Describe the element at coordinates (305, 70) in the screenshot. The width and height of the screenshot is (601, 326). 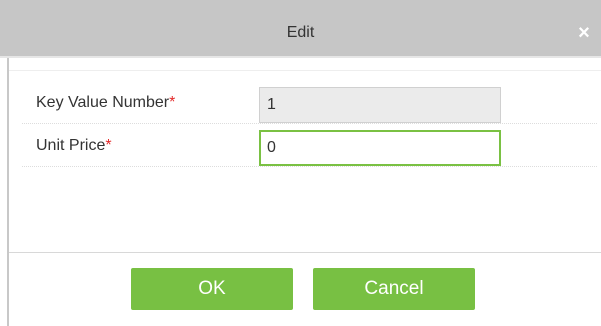
I see `form-top-divider` at that location.